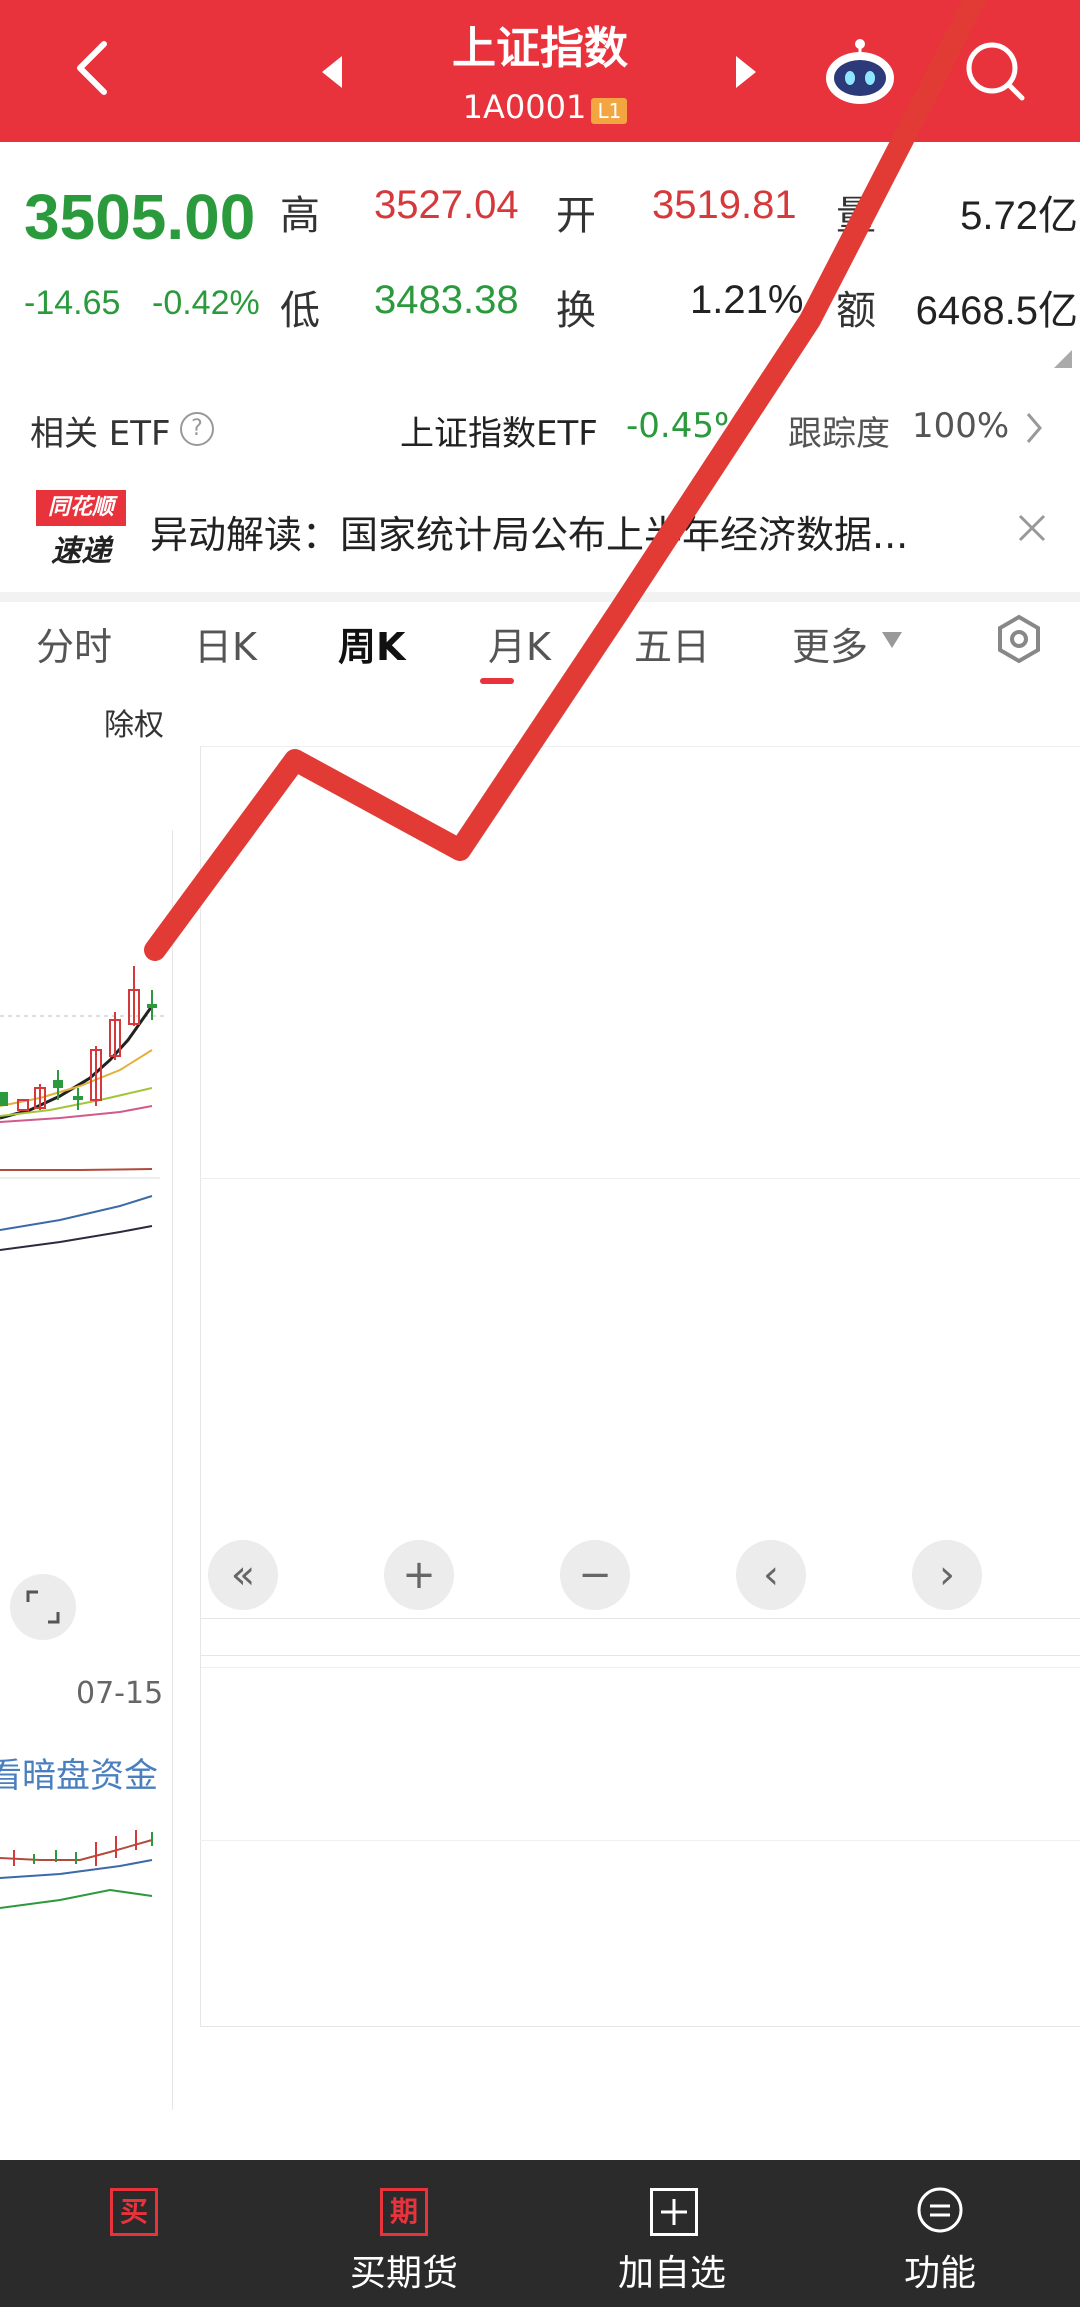  Describe the element at coordinates (940, 2210) in the screenshot. I see `menu-circle-icon` at that location.